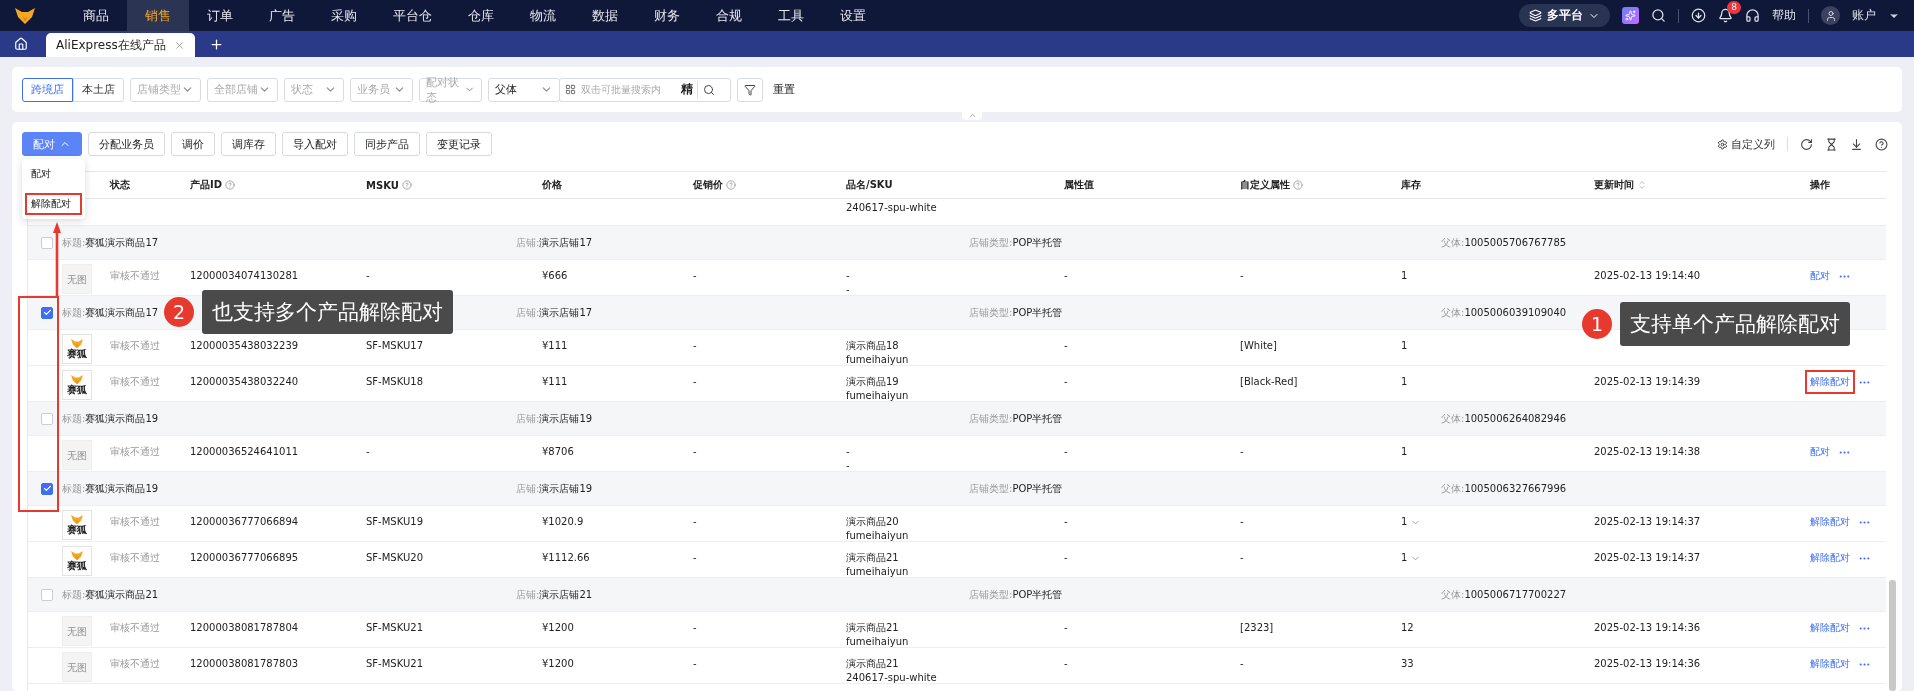 The image size is (1914, 691). What do you see at coordinates (1269, 382) in the screenshot?
I see `custom-attribute-text: [Black-Red]` at bounding box center [1269, 382].